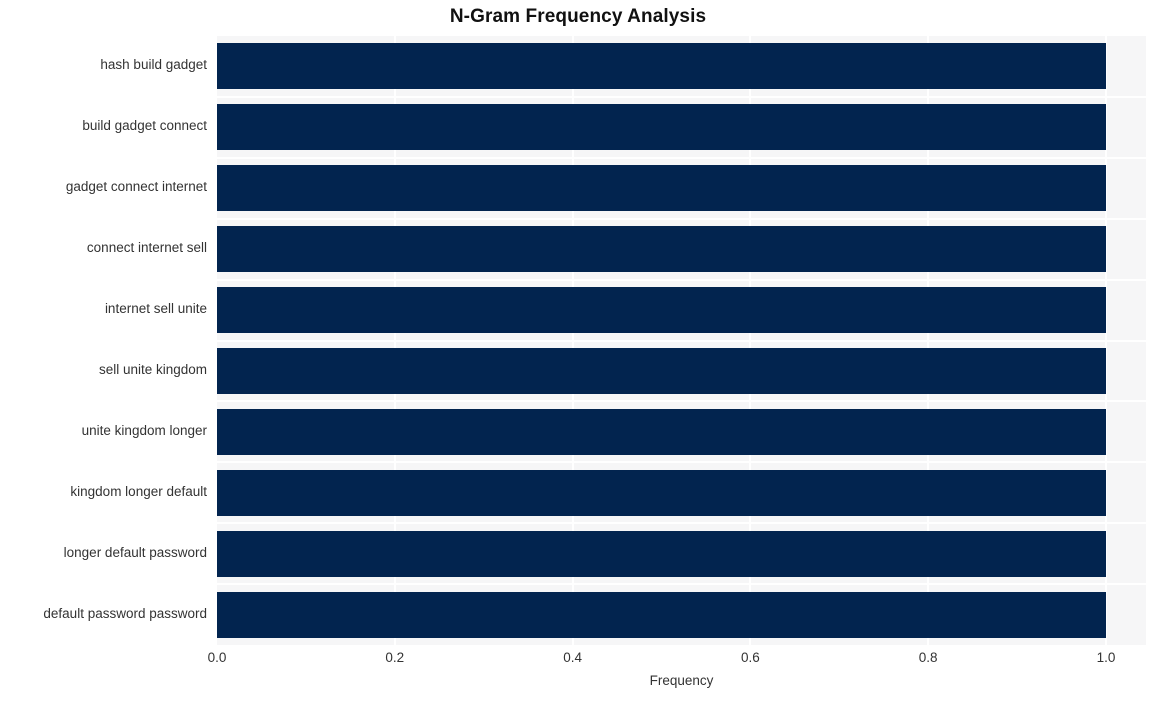 This screenshot has width=1156, height=701. Describe the element at coordinates (155, 309) in the screenshot. I see `y-axis-tick-label: internet sell unite` at that location.